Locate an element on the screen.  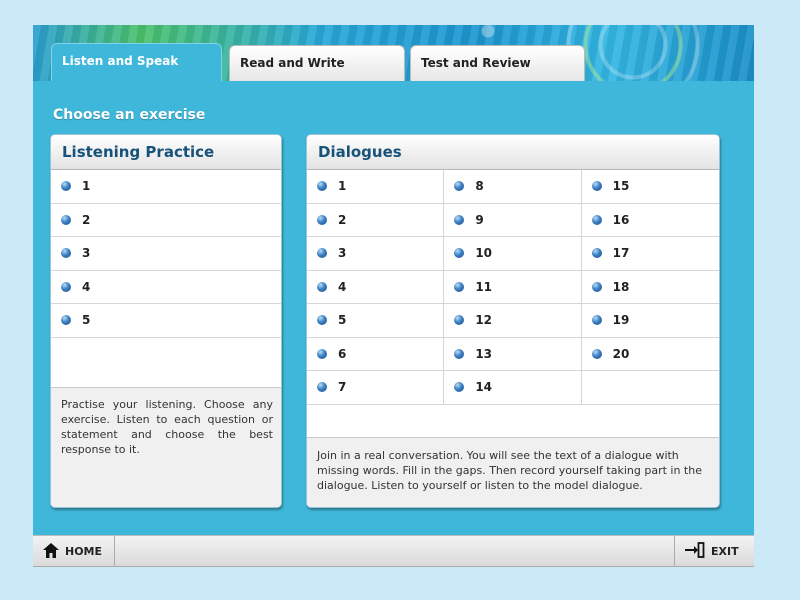
exit-button: EXIT is located at coordinates (714, 551).